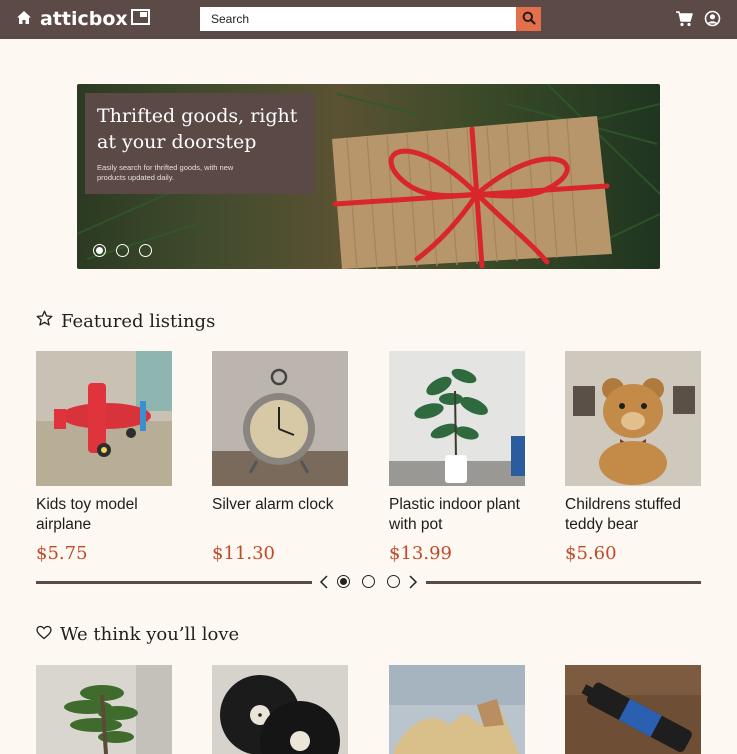 This screenshot has height=754, width=737. Describe the element at coordinates (150, 634) in the screenshot. I see `recommended-title-text: We think you’ll love` at that location.